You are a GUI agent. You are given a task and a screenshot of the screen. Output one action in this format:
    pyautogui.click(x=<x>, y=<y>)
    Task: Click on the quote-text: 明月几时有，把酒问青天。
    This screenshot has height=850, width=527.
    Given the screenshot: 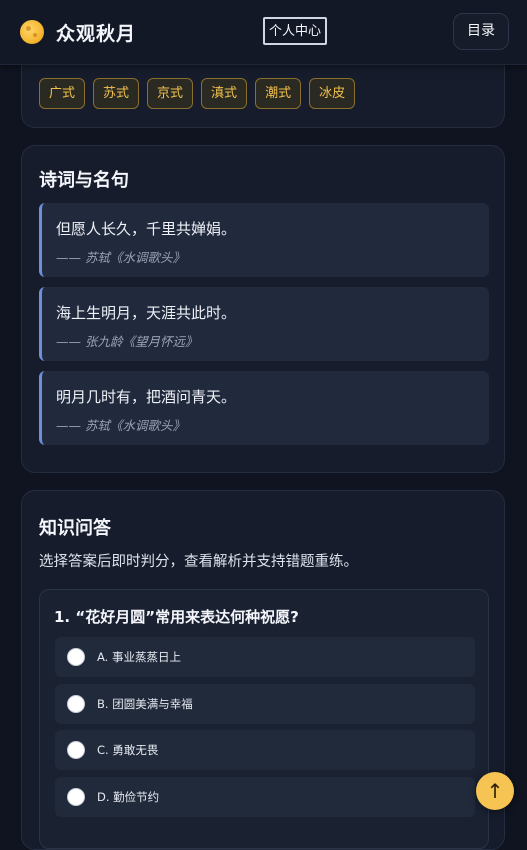 What is the action you would take?
    pyautogui.click(x=146, y=397)
    